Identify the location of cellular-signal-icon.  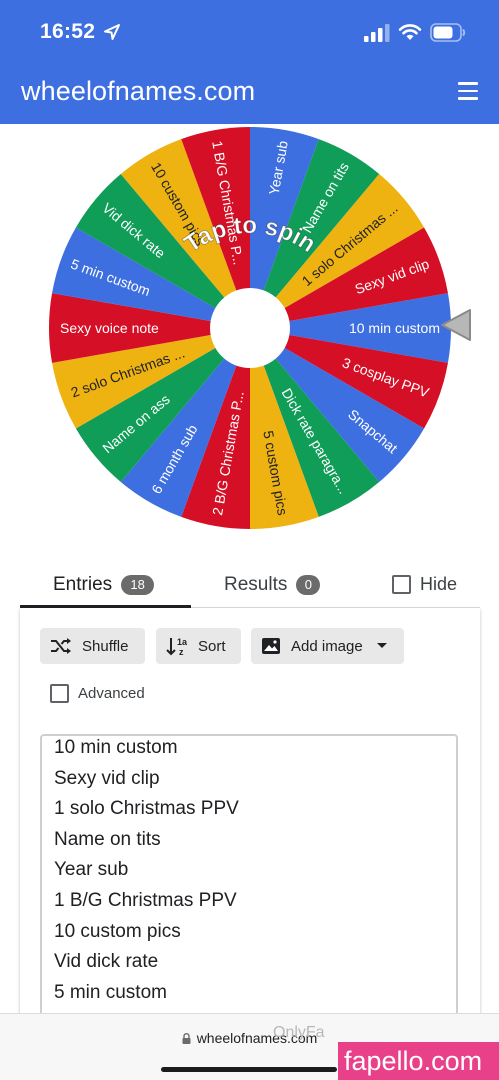
(377, 33).